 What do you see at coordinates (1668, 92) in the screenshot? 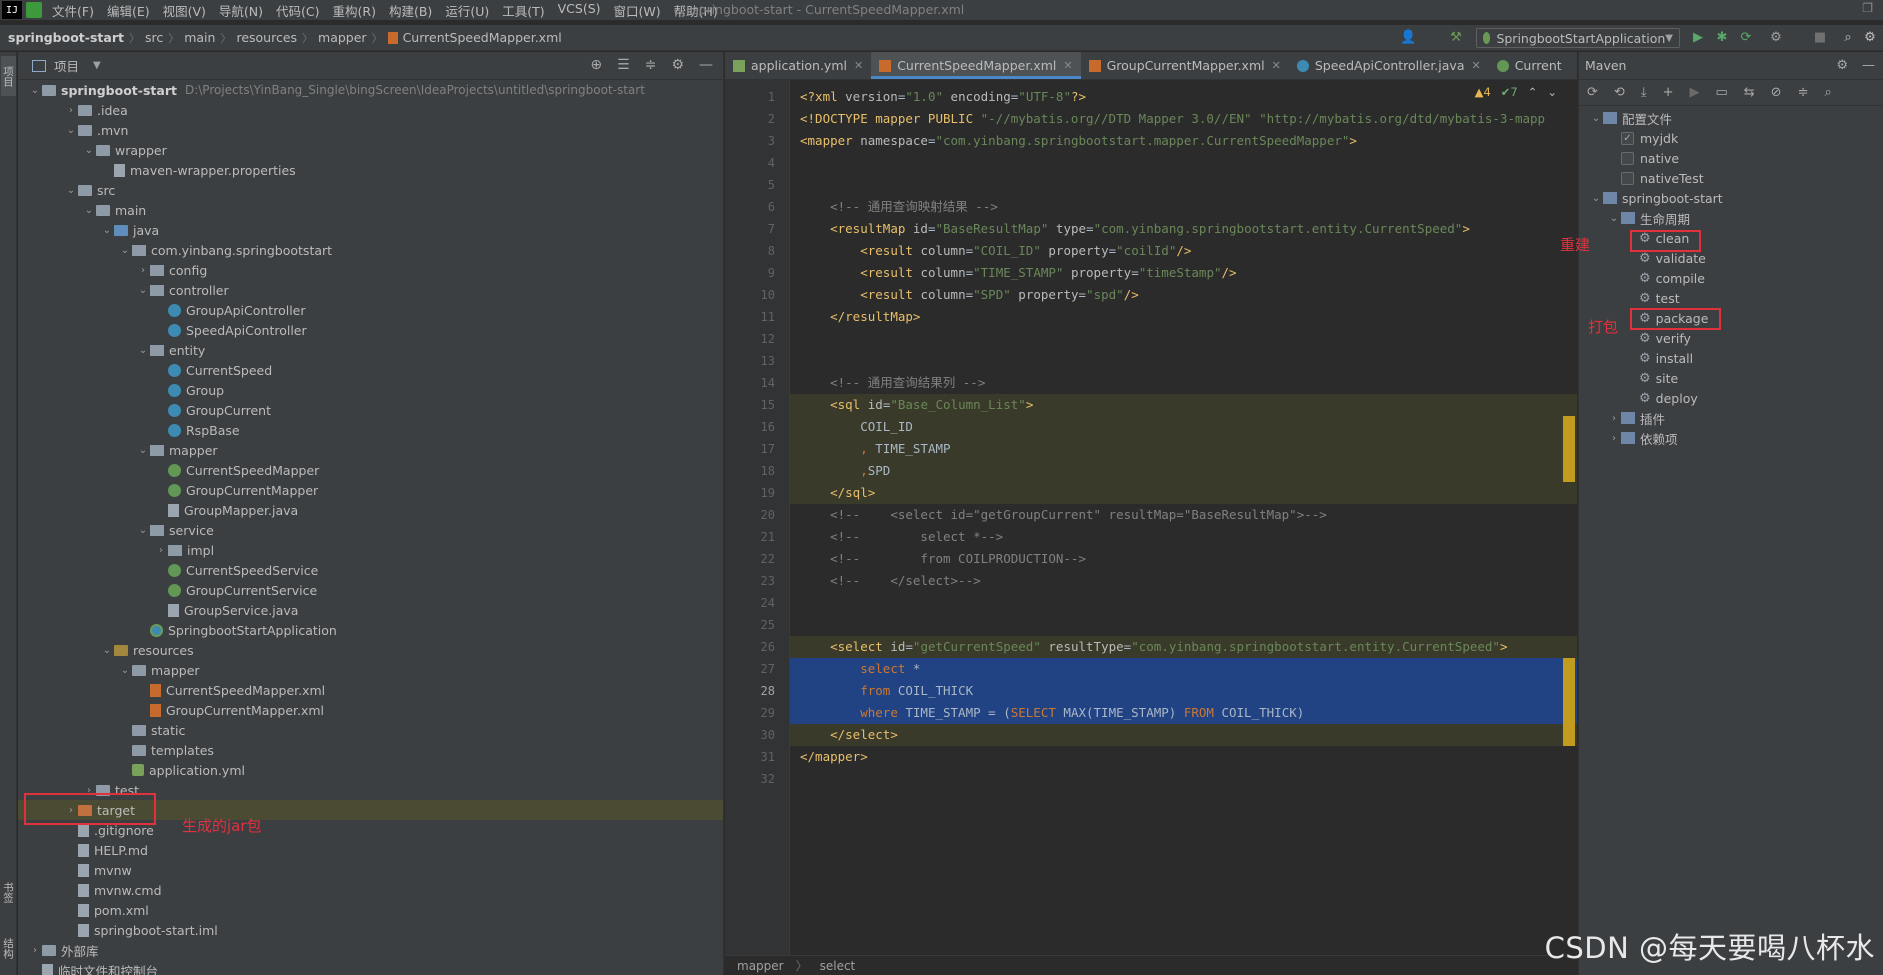
I see `add-icon: +` at bounding box center [1668, 92].